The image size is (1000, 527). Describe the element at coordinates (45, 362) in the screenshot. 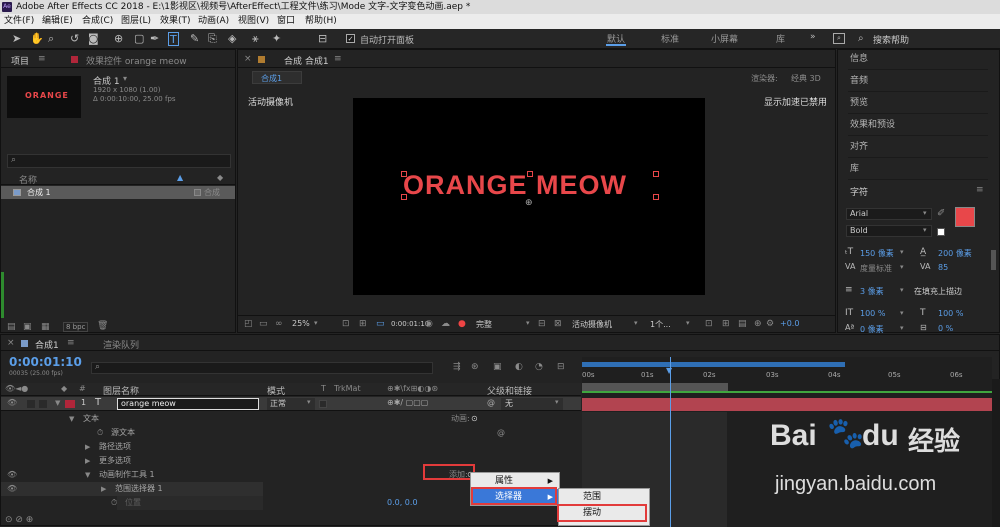

I see `timeline-timecode: 0:00:01:10` at that location.